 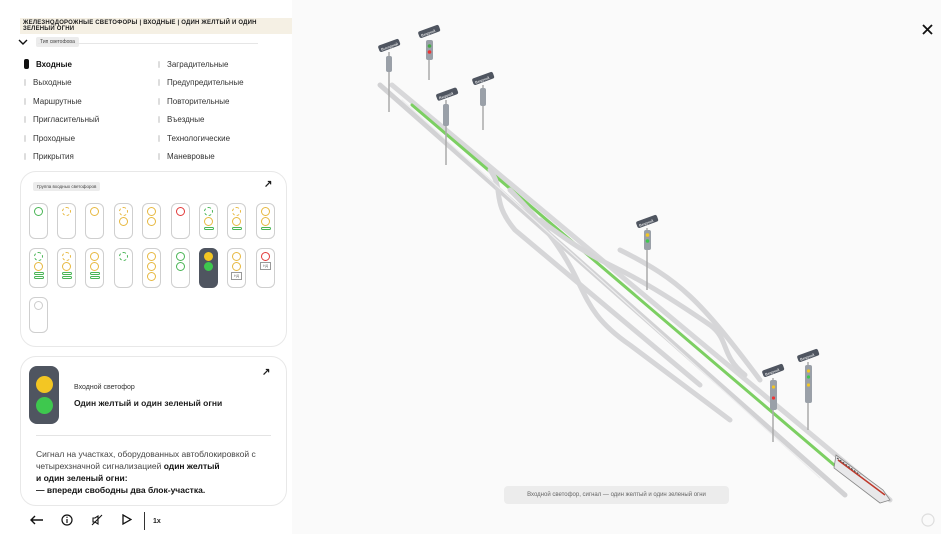 I want to click on info-icon, so click(x=67, y=521).